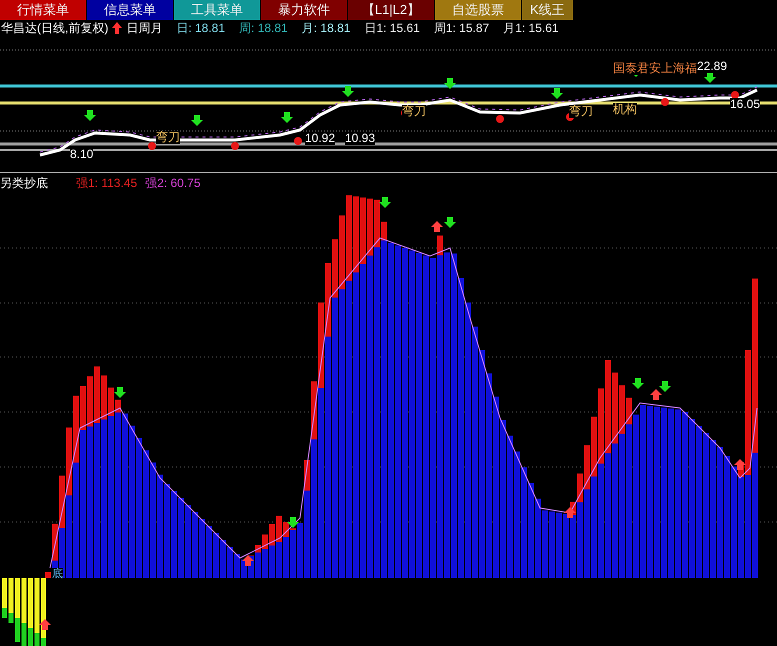  What do you see at coordinates (320, 138) in the screenshot?
I see `chart-label: 10.92` at bounding box center [320, 138].